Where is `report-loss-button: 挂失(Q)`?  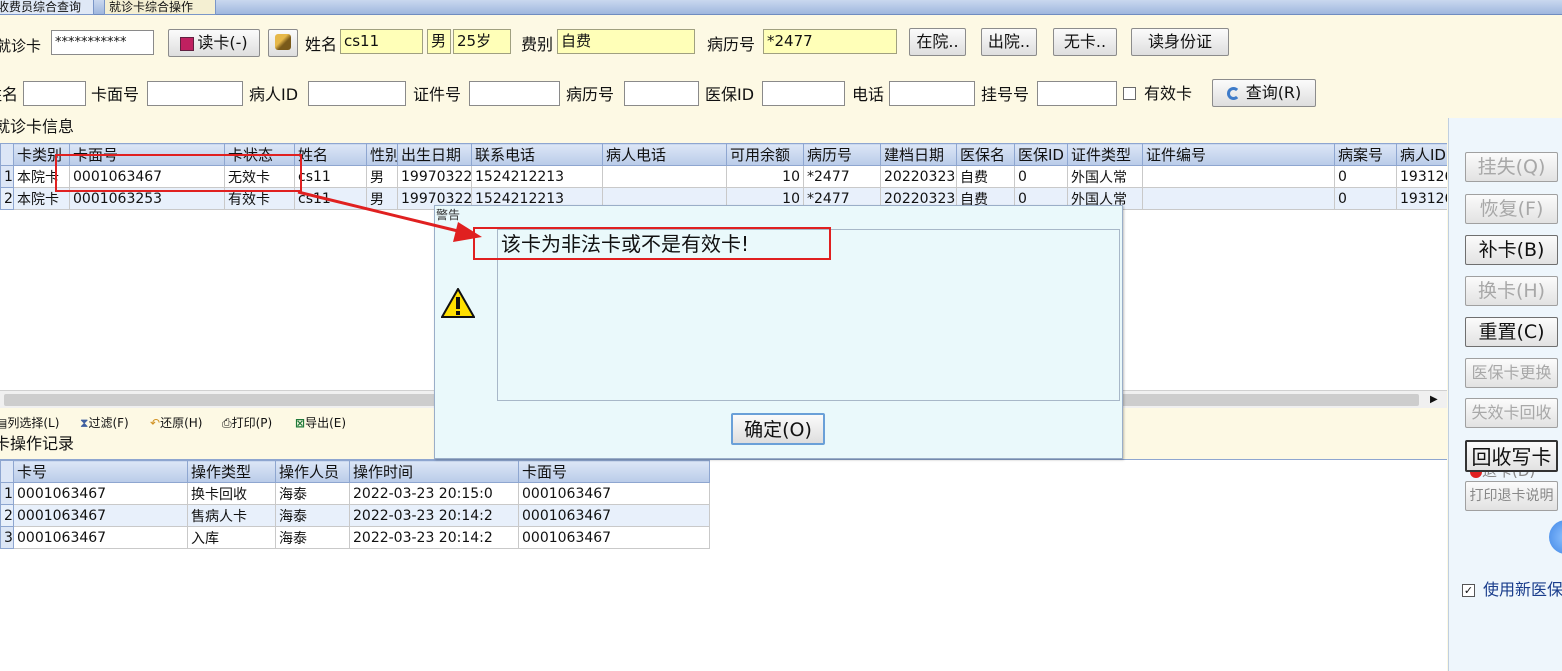
report-loss-button: 挂失(Q) is located at coordinates (1511, 167).